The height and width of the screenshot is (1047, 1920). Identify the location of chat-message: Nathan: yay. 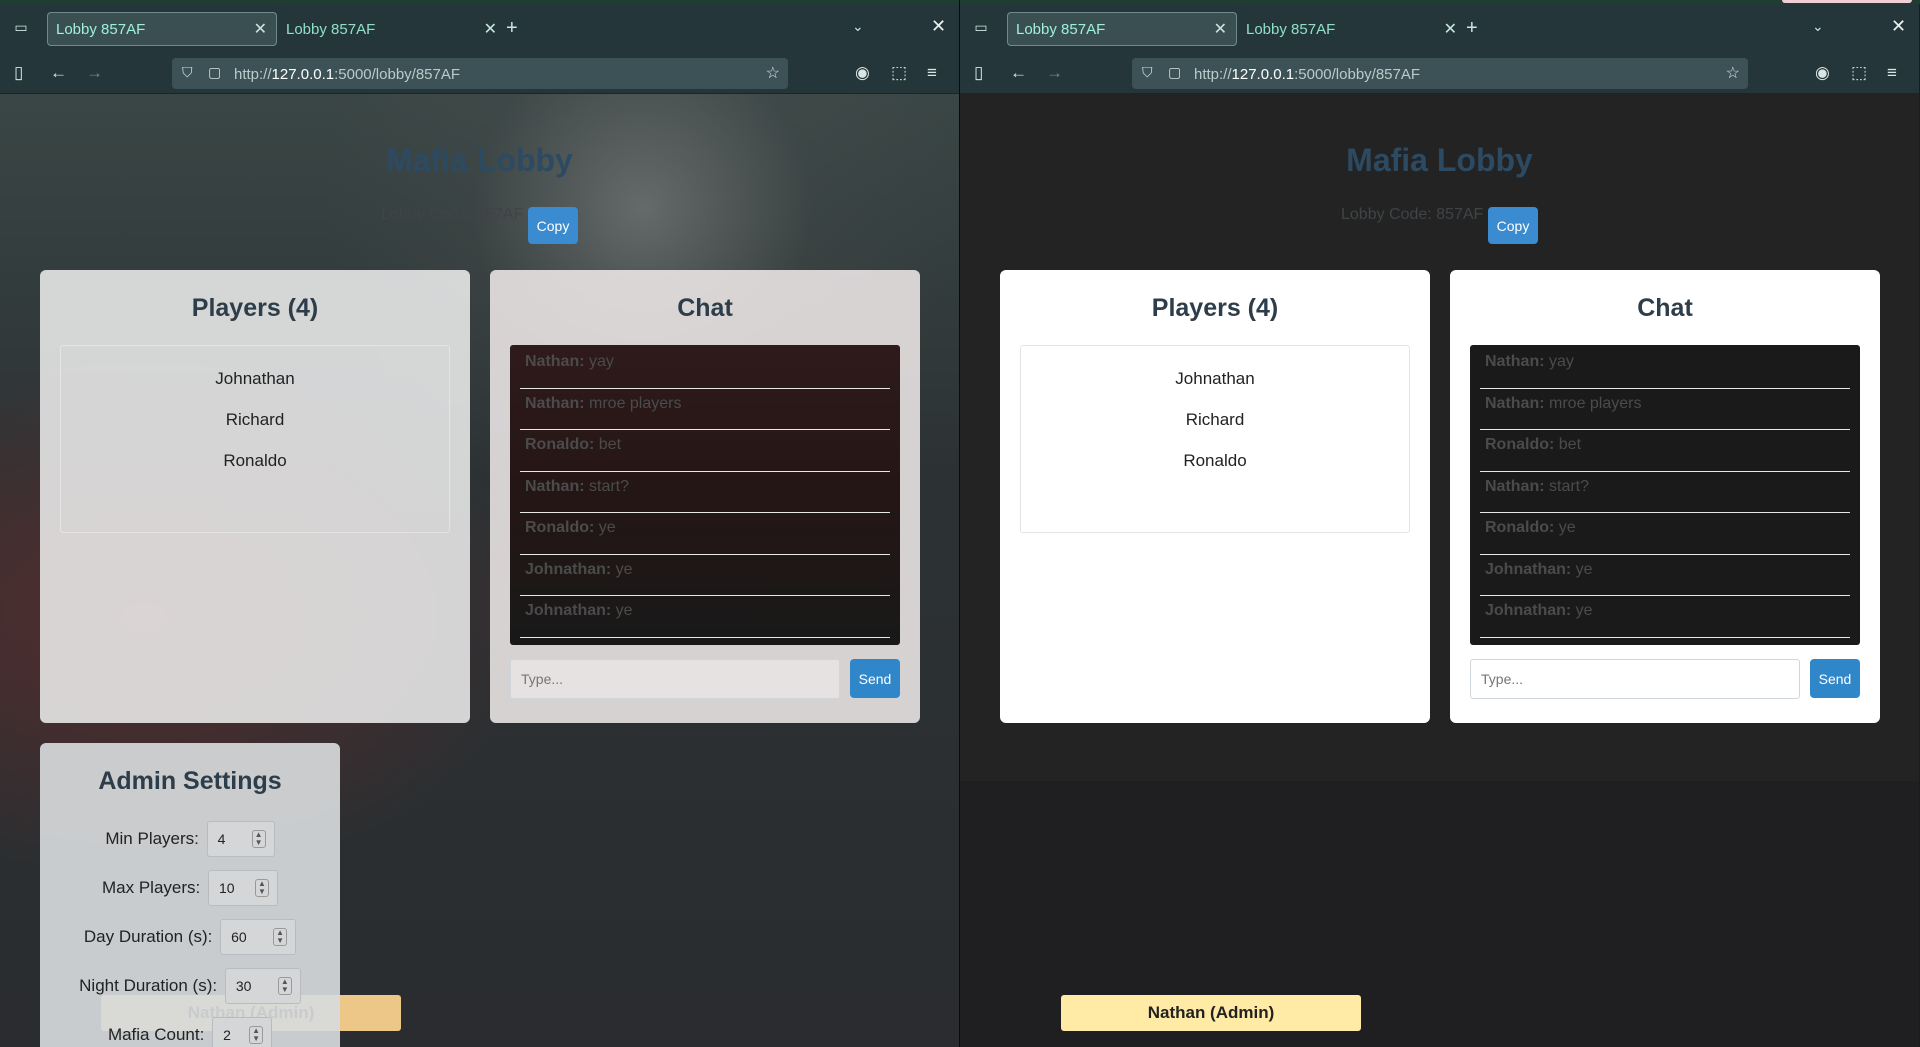
(705, 368).